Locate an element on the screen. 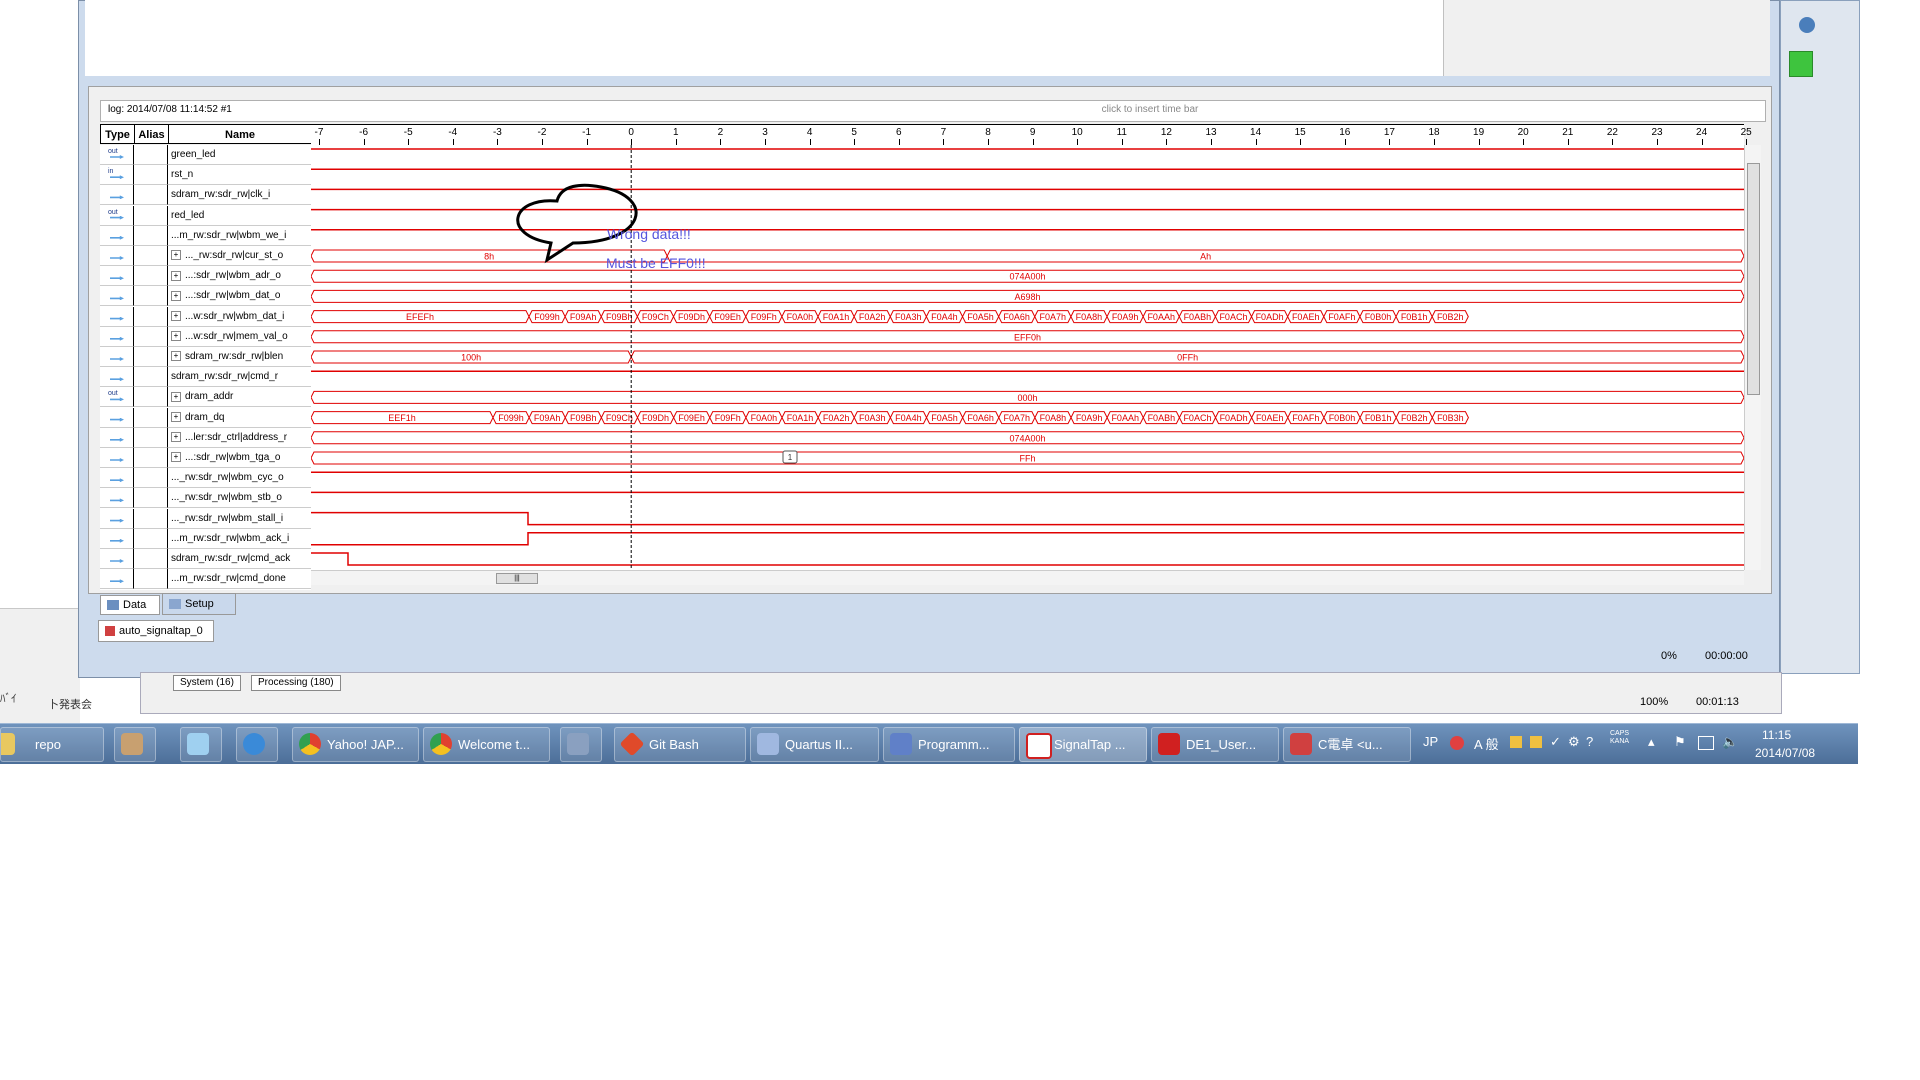  scroll-thumb is located at coordinates (1753, 279).